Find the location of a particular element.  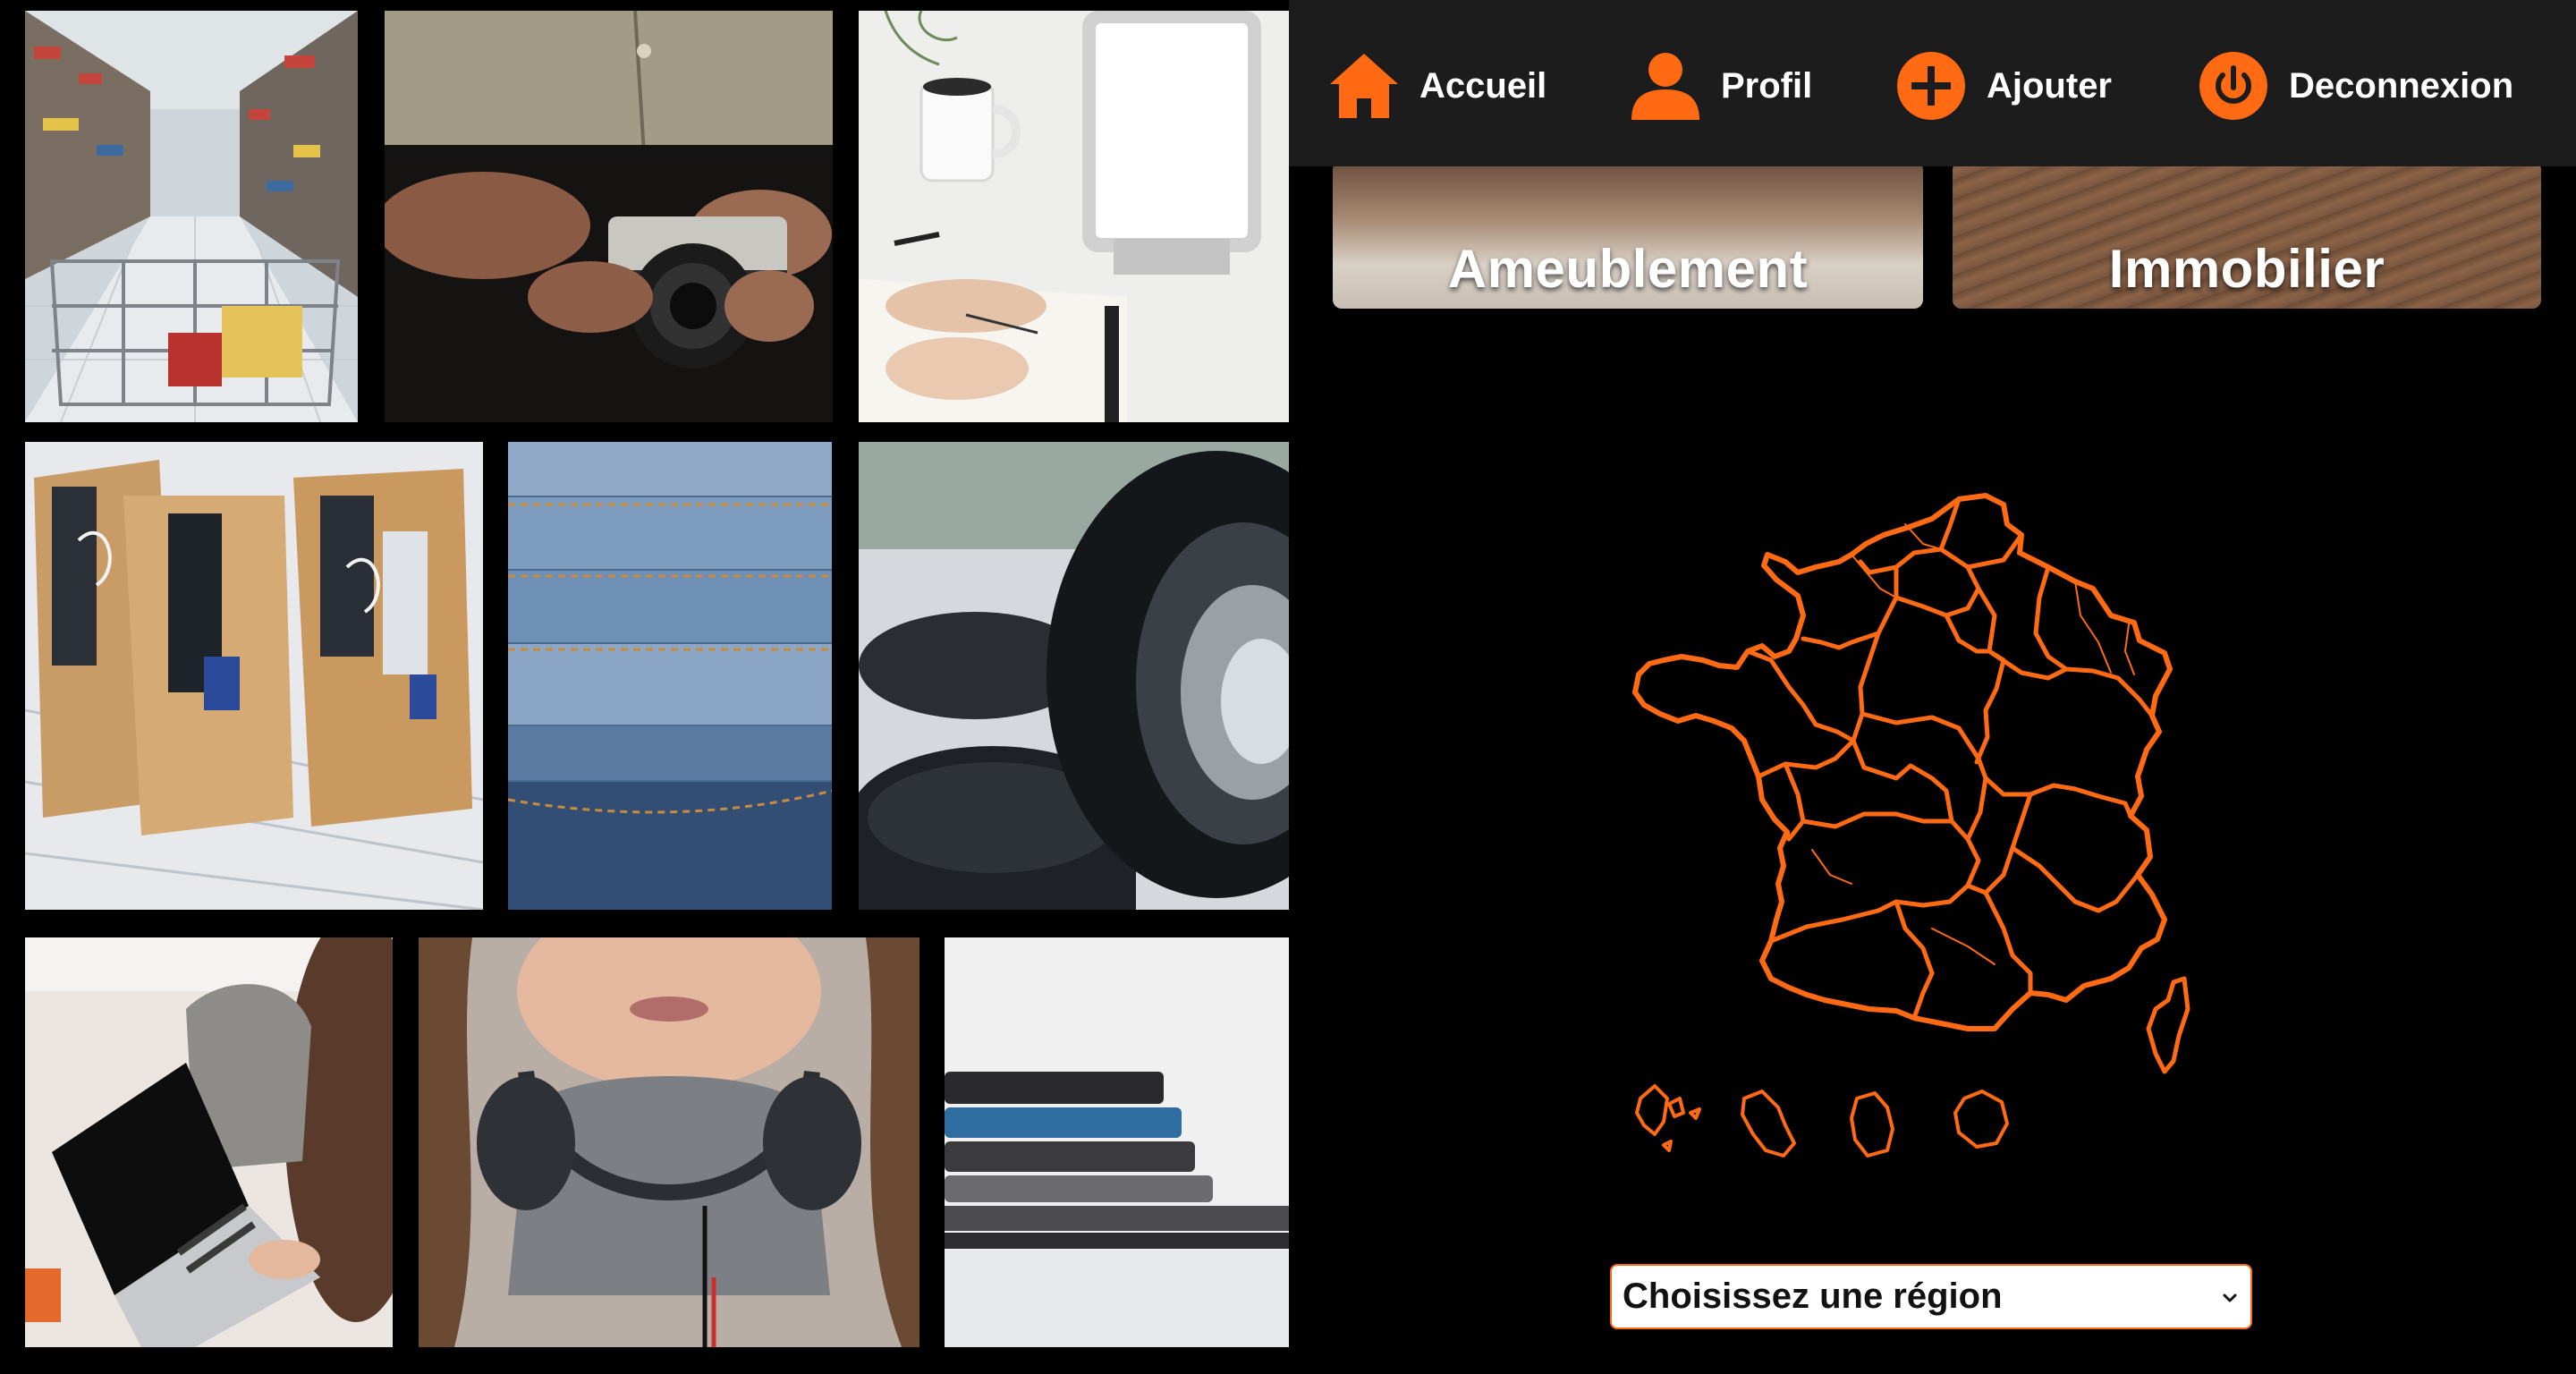

nav-label: Accueil is located at coordinates (1483, 85).